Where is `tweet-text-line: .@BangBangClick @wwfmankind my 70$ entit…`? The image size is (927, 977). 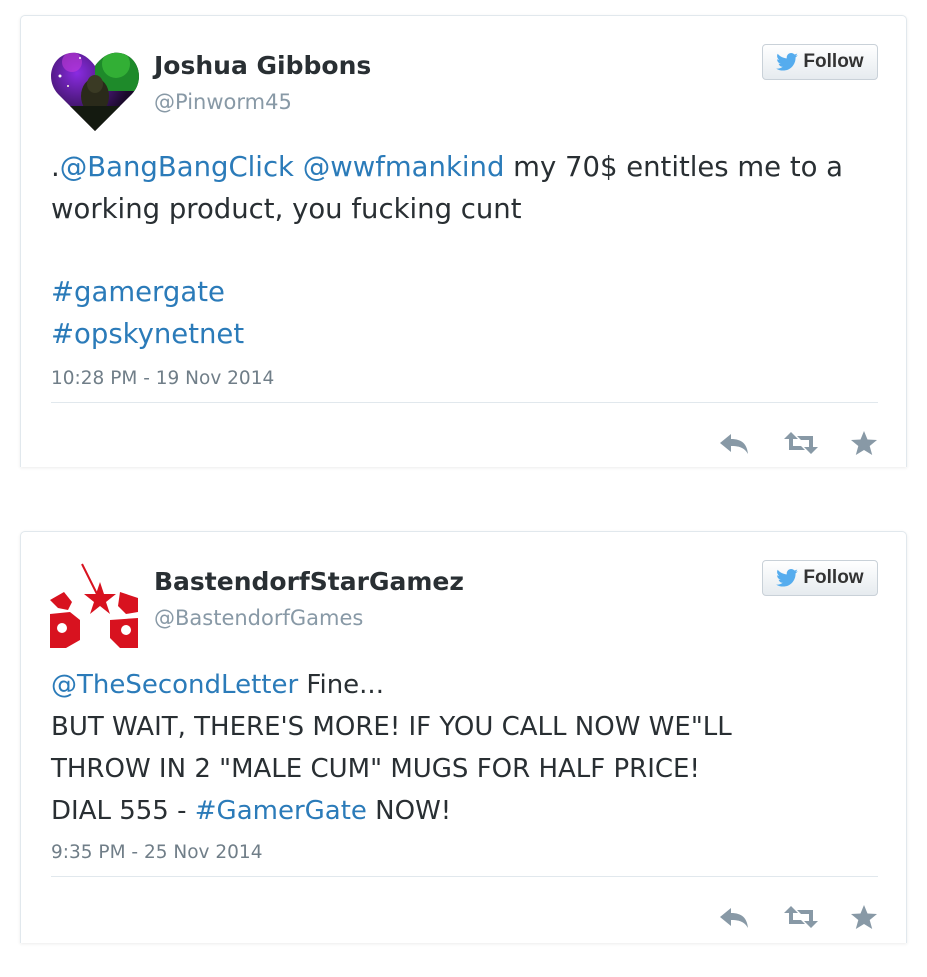 tweet-text-line: .@BangBangClick @wwfmankind my 70$ entit… is located at coordinates (464, 167).